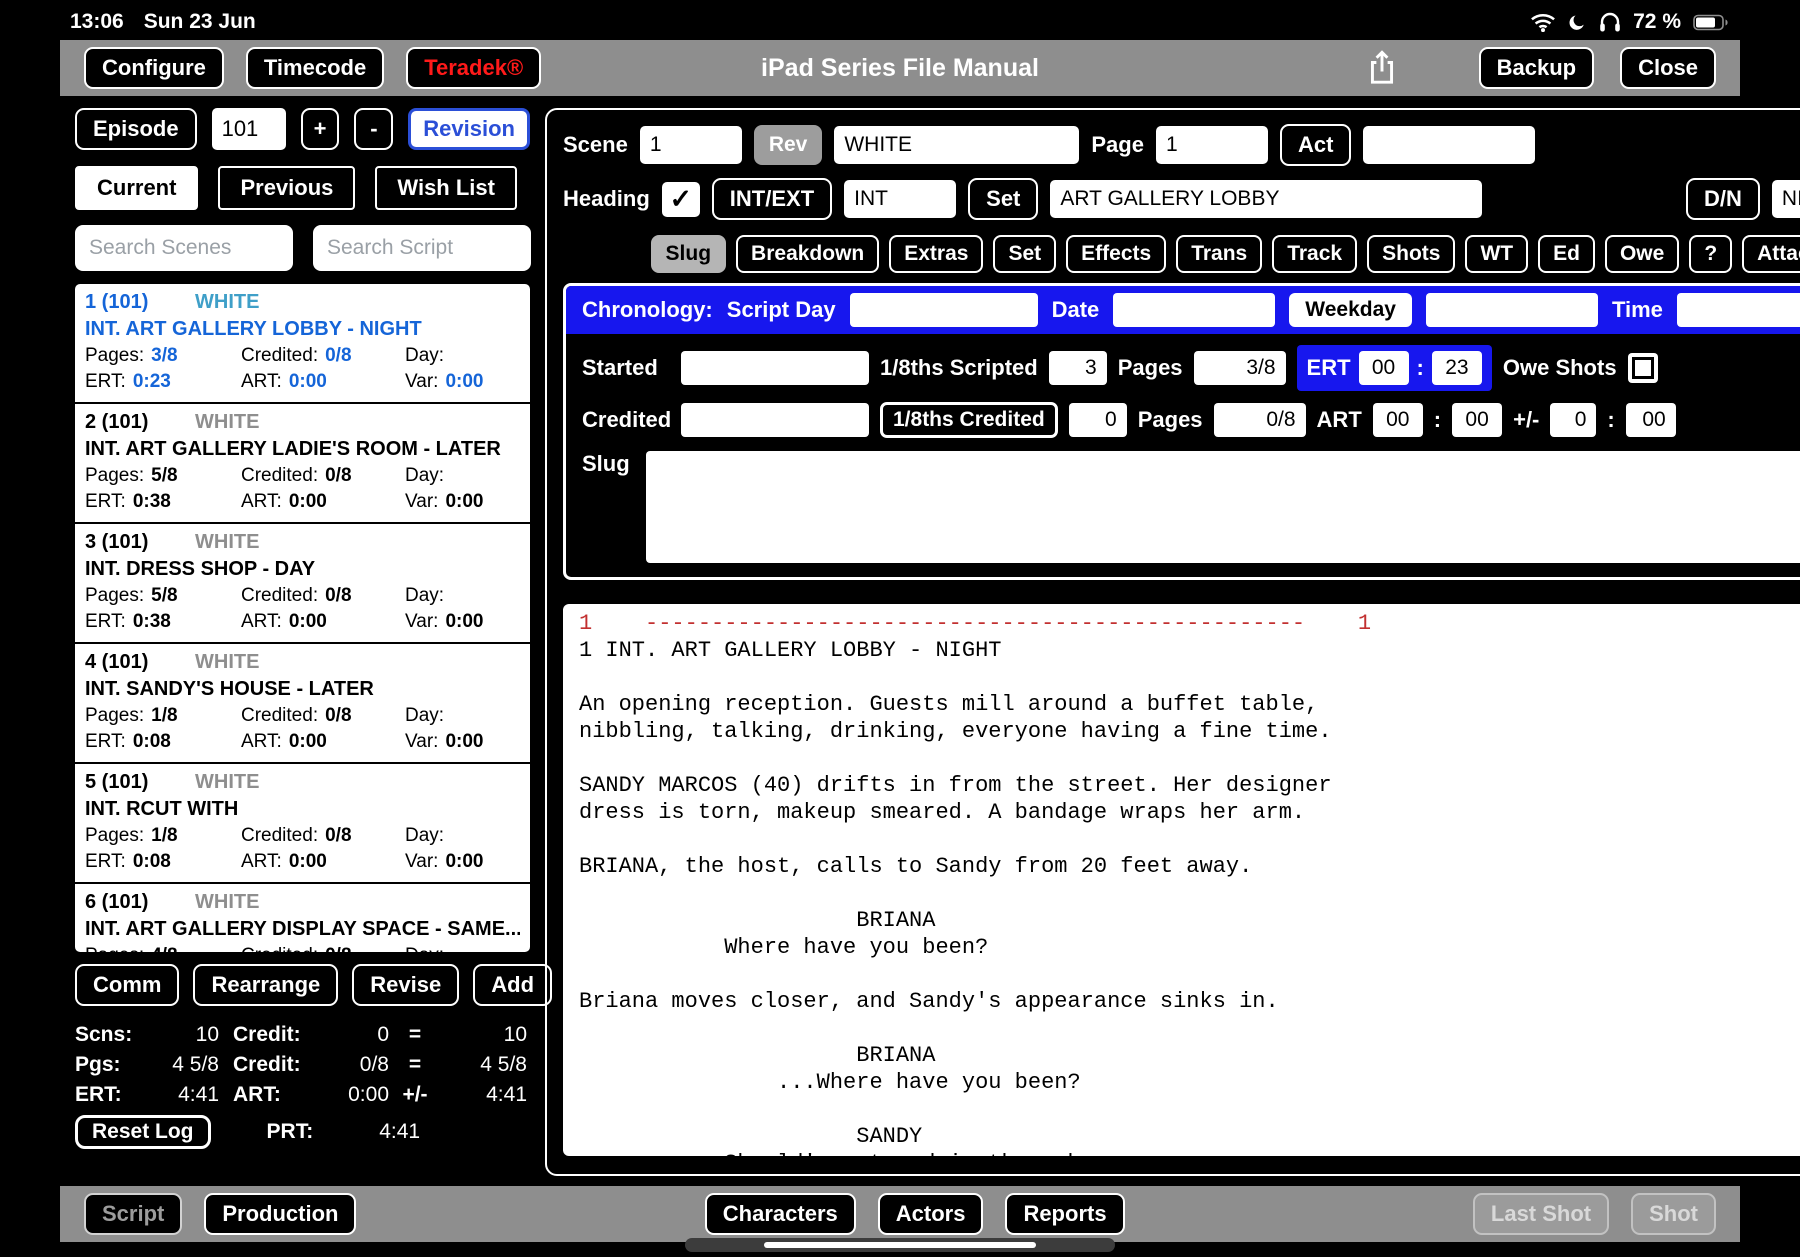 This screenshot has height=1257, width=1800. Describe the element at coordinates (117, 422) in the screenshot. I see `scene-number: 2 (101)` at that location.